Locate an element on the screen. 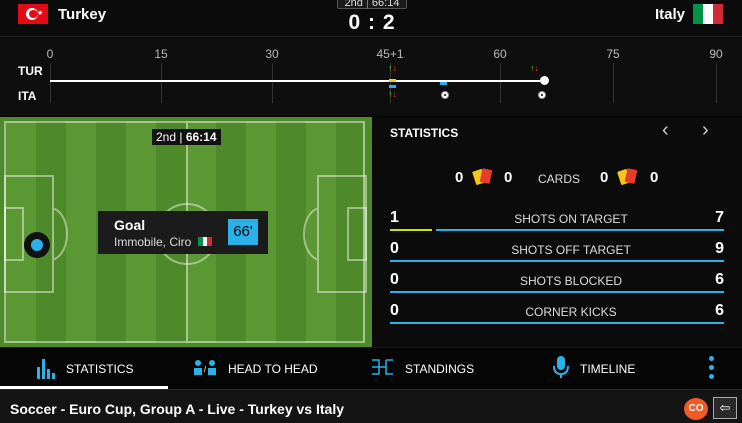  tab-head-to-head-label: HEAD TO HEAD is located at coordinates (273, 369).